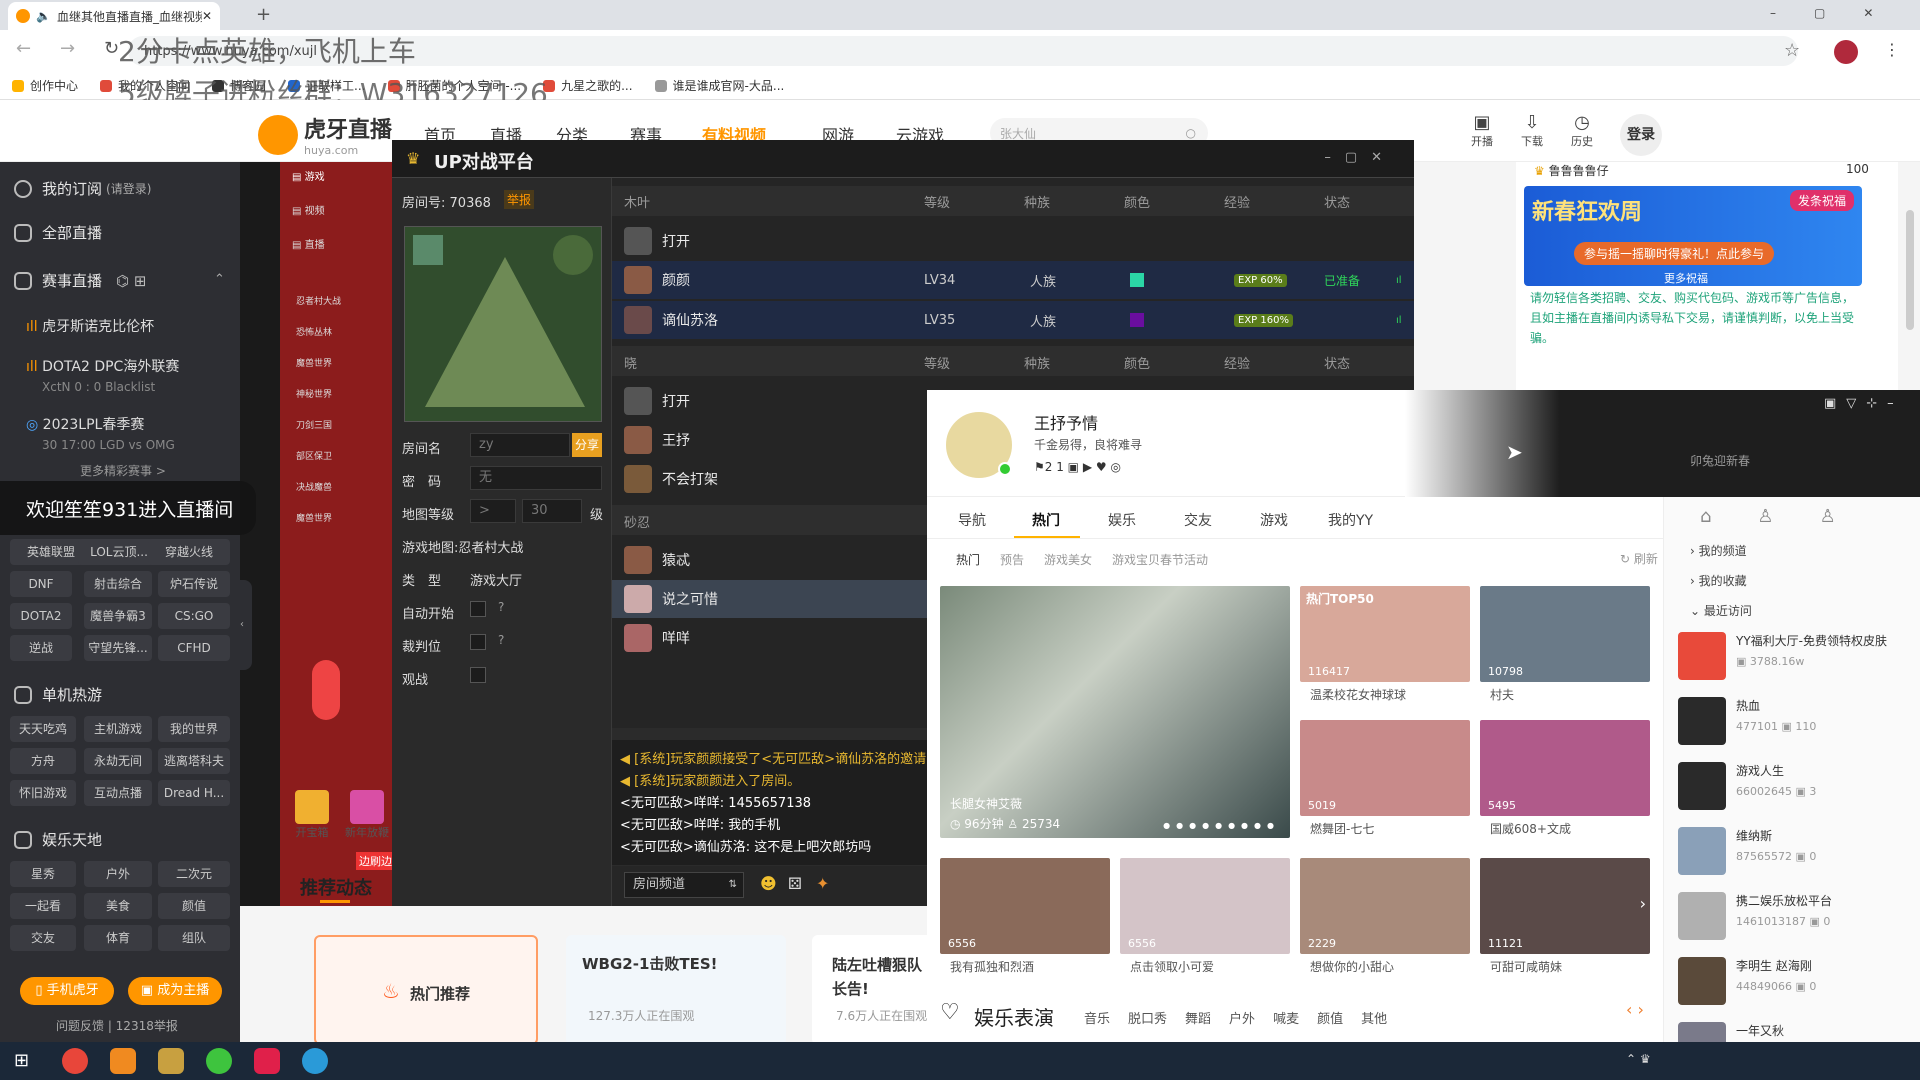 The width and height of the screenshot is (1920, 1080). What do you see at coordinates (314, 331) in the screenshot?
I see `redcol-item: 恐怖丛林` at bounding box center [314, 331].